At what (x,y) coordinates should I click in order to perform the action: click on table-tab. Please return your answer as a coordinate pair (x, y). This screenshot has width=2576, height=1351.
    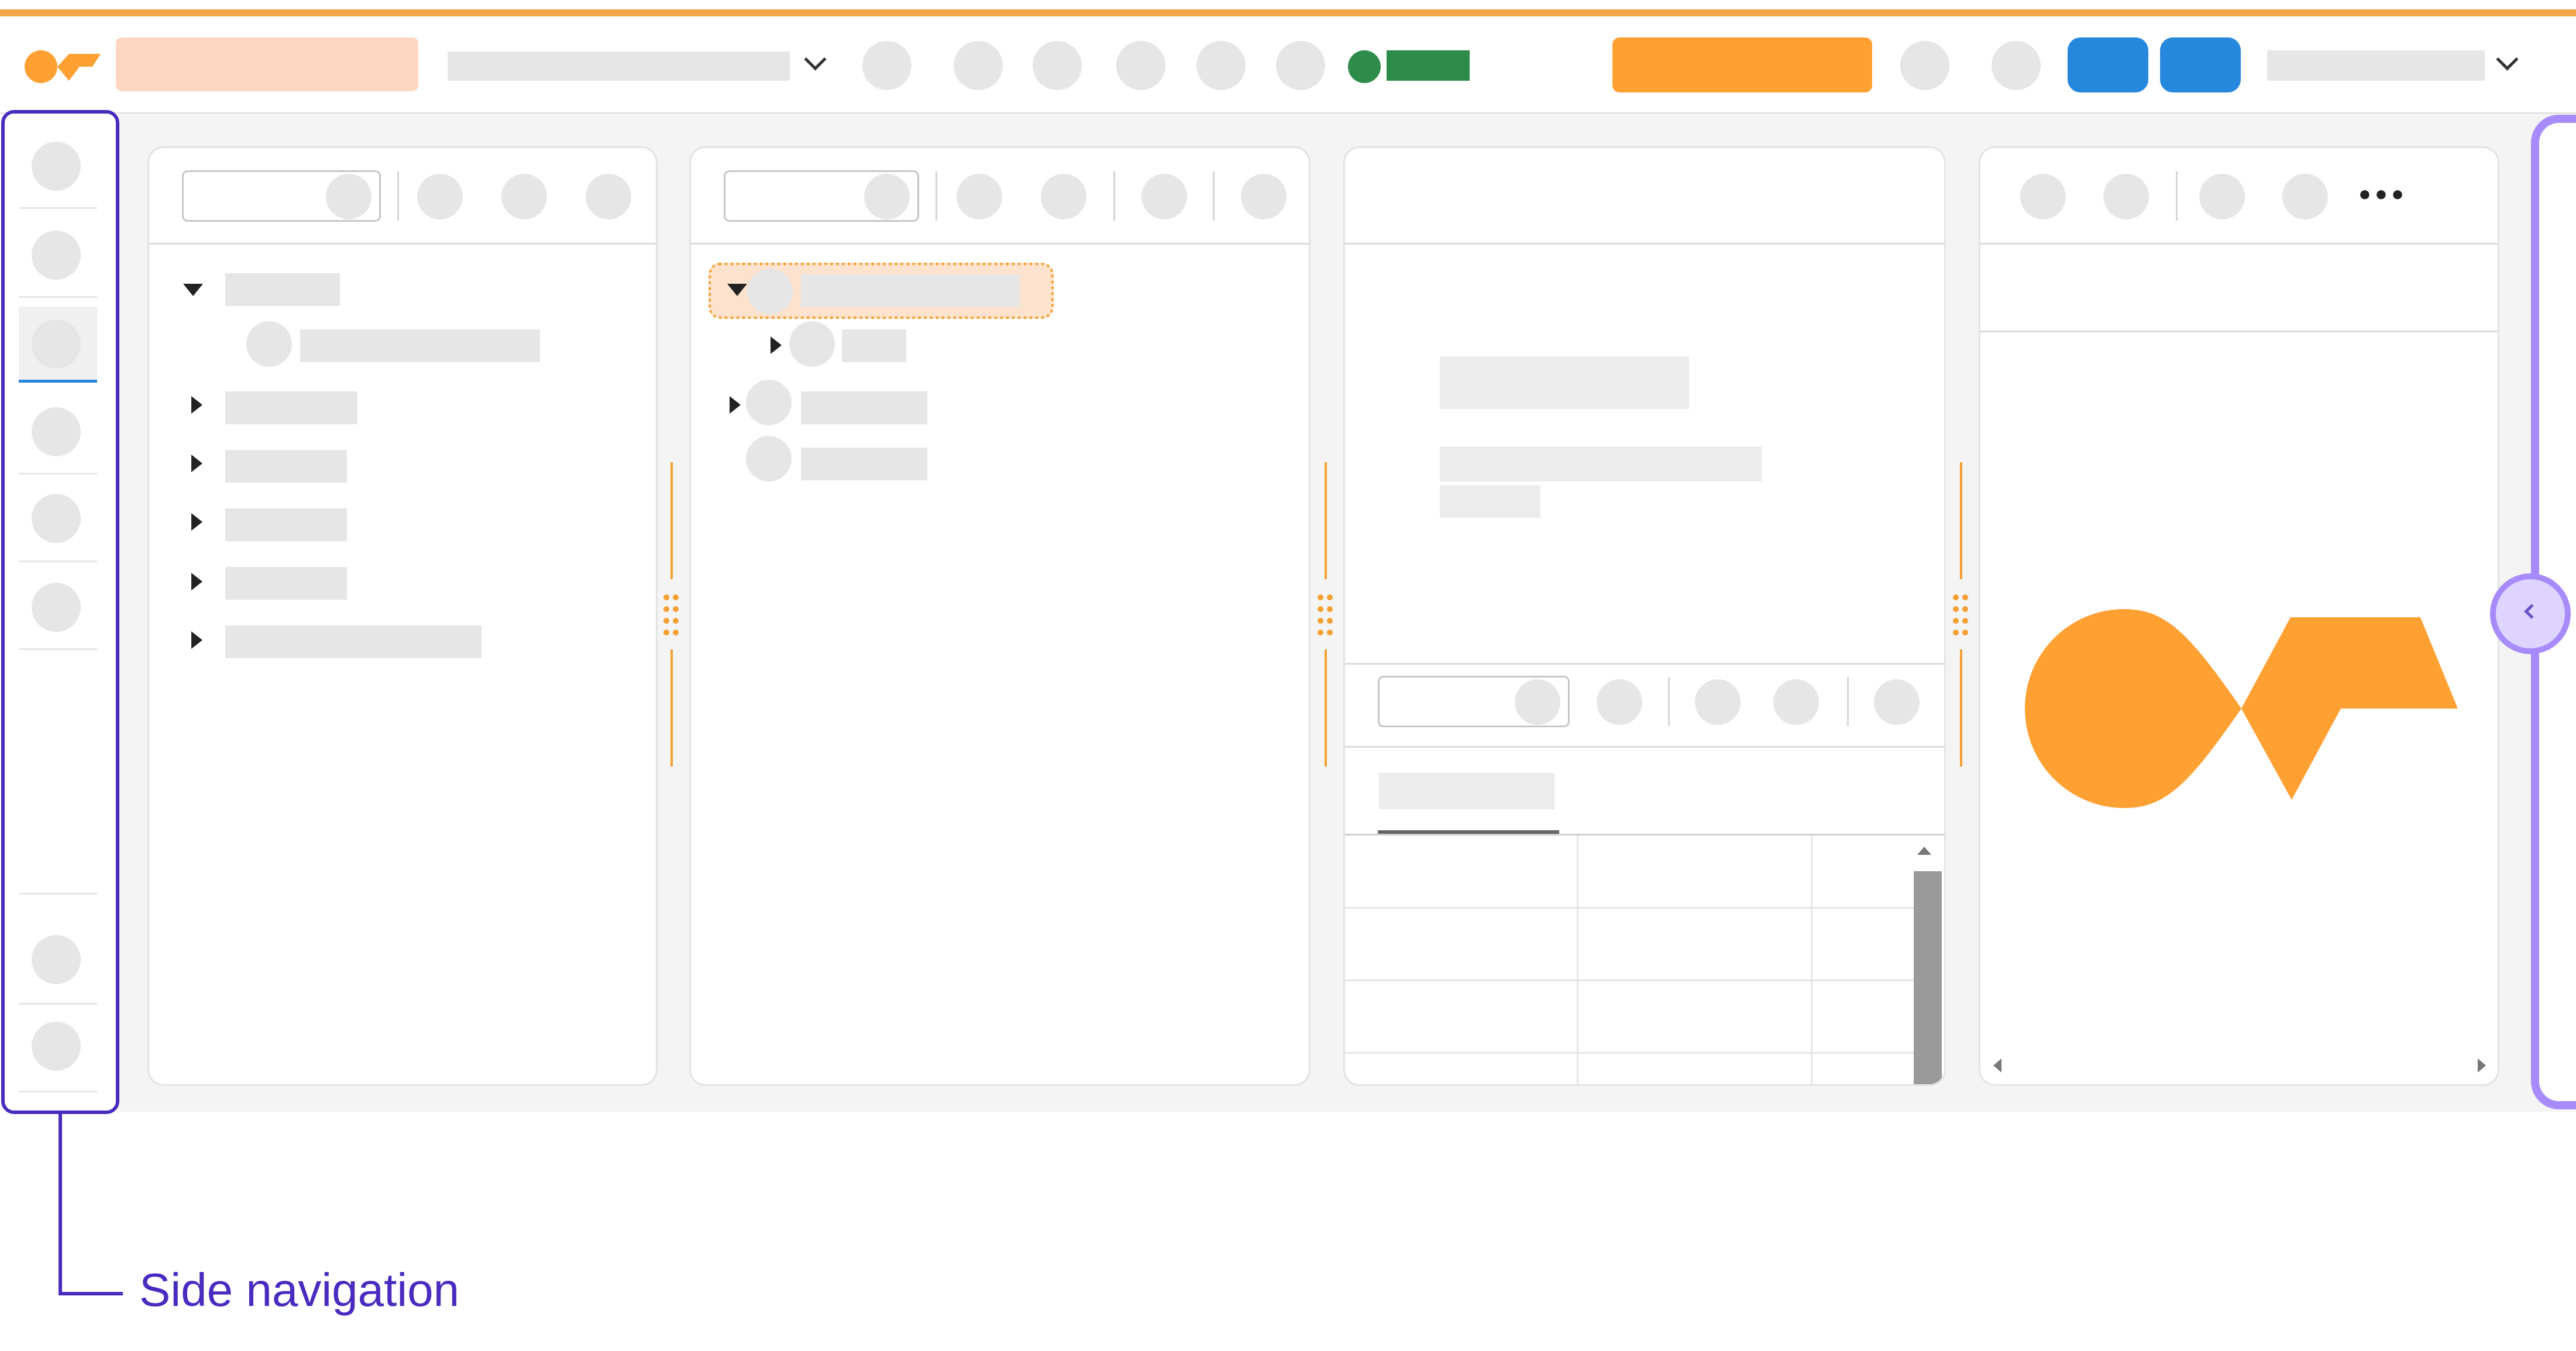
    Looking at the image, I should click on (1467, 791).